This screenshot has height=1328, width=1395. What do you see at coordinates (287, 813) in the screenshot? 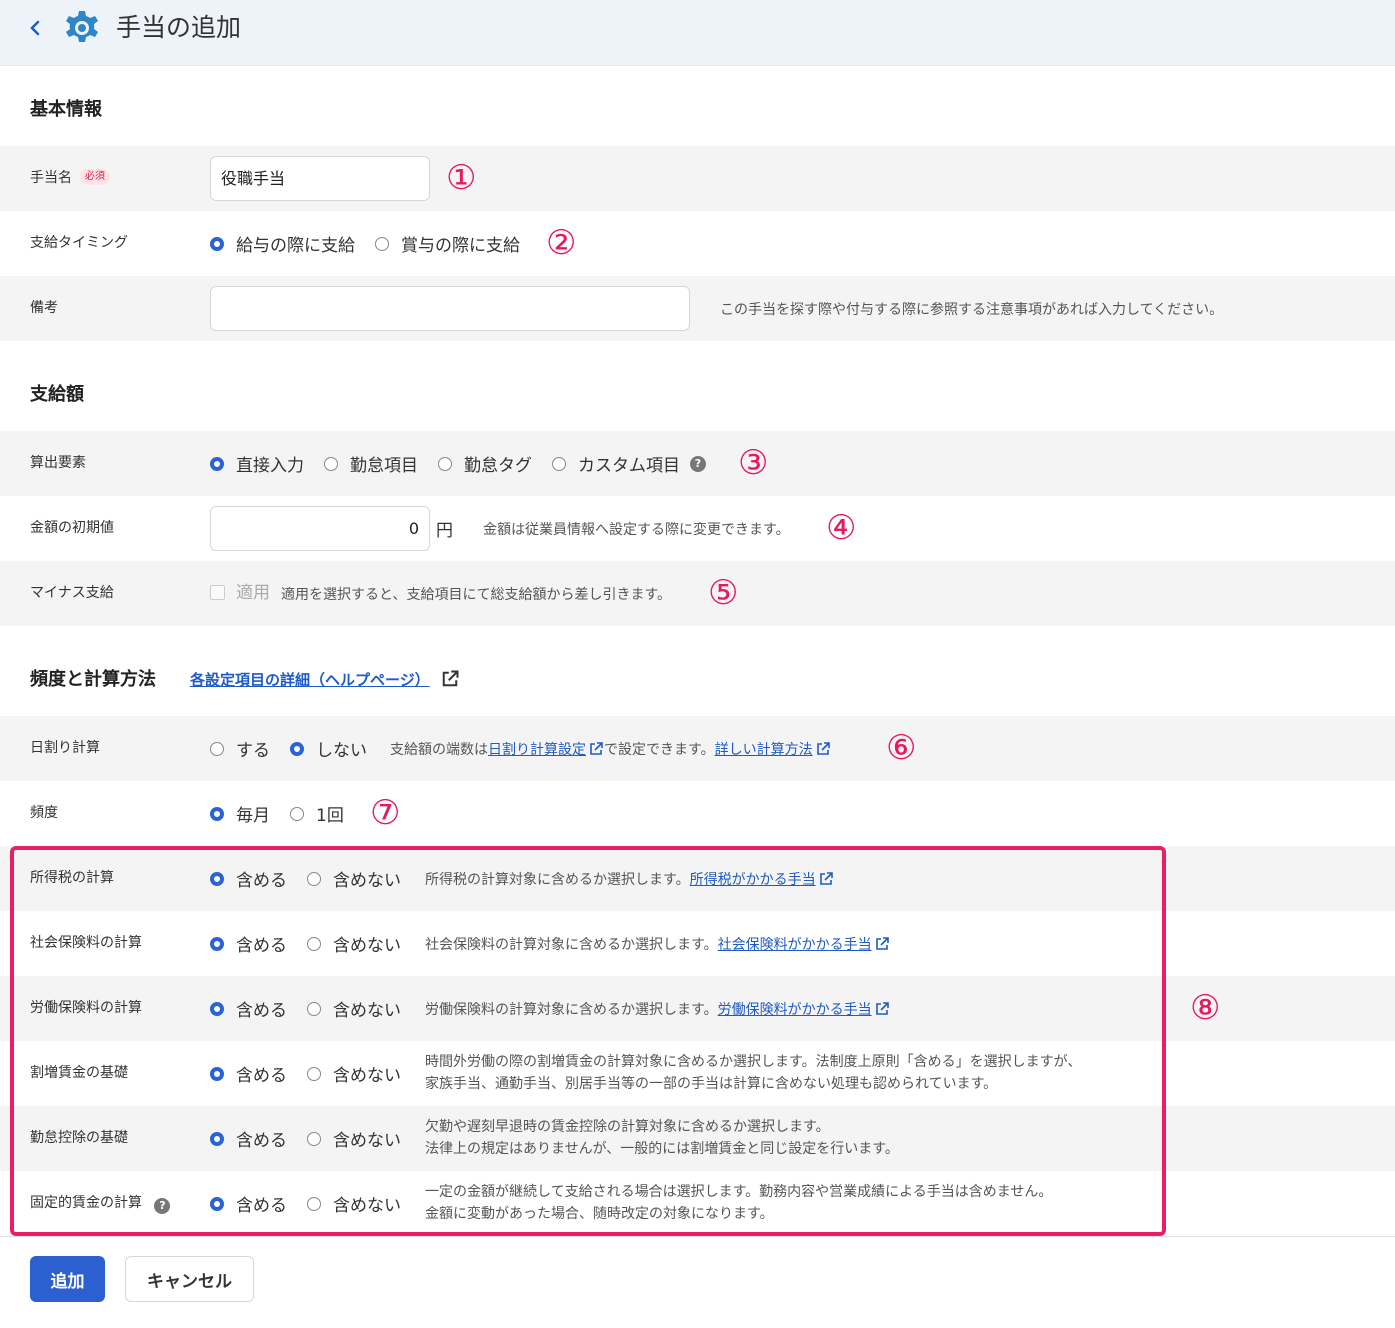
I see `frequency-radio-group: 毎月 1回` at bounding box center [287, 813].